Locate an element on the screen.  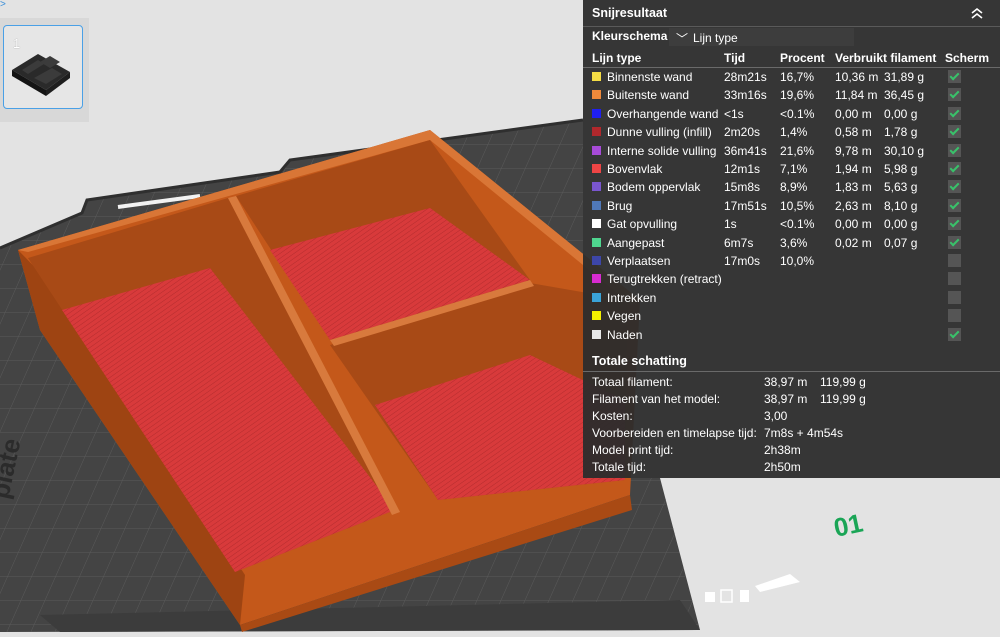
line-type-name: Aangepast is located at coordinates (636, 242).